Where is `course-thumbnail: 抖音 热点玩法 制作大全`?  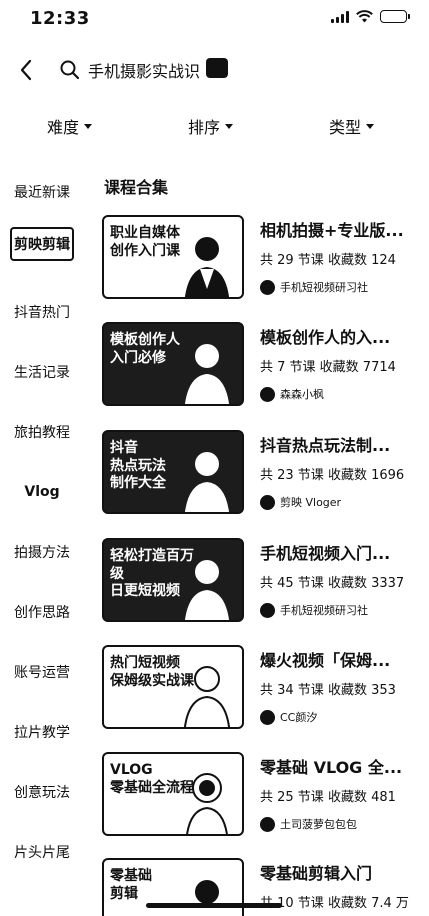
course-thumbnail: 抖音 热点玩法 制作大全 is located at coordinates (173, 472).